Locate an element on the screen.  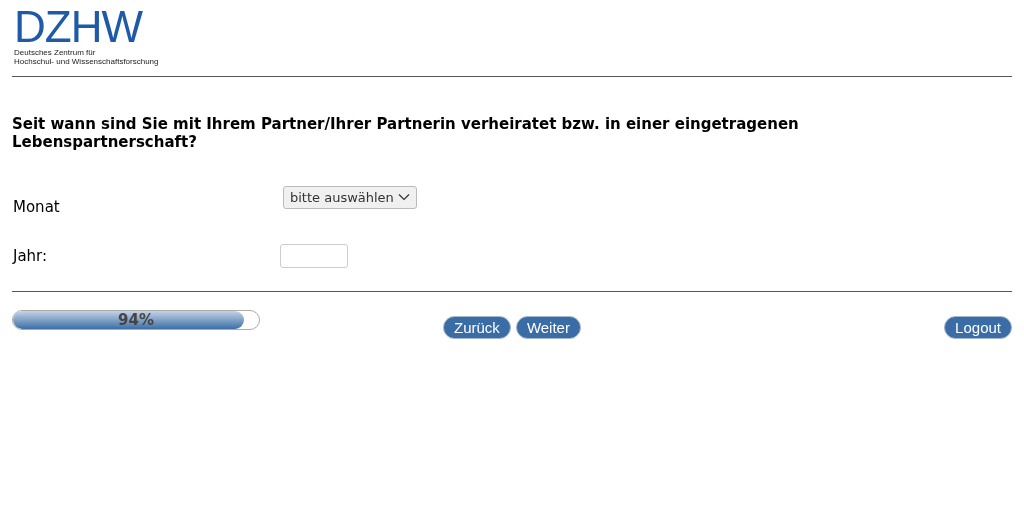
caret-icon is located at coordinates (403, 197).